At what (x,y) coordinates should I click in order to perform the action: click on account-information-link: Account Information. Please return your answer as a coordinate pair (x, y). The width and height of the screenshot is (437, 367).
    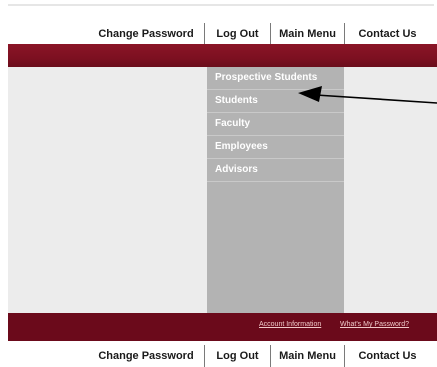
    Looking at the image, I should click on (290, 324).